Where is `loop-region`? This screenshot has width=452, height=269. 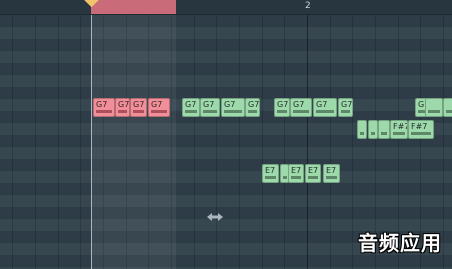
loop-region is located at coordinates (133, 7).